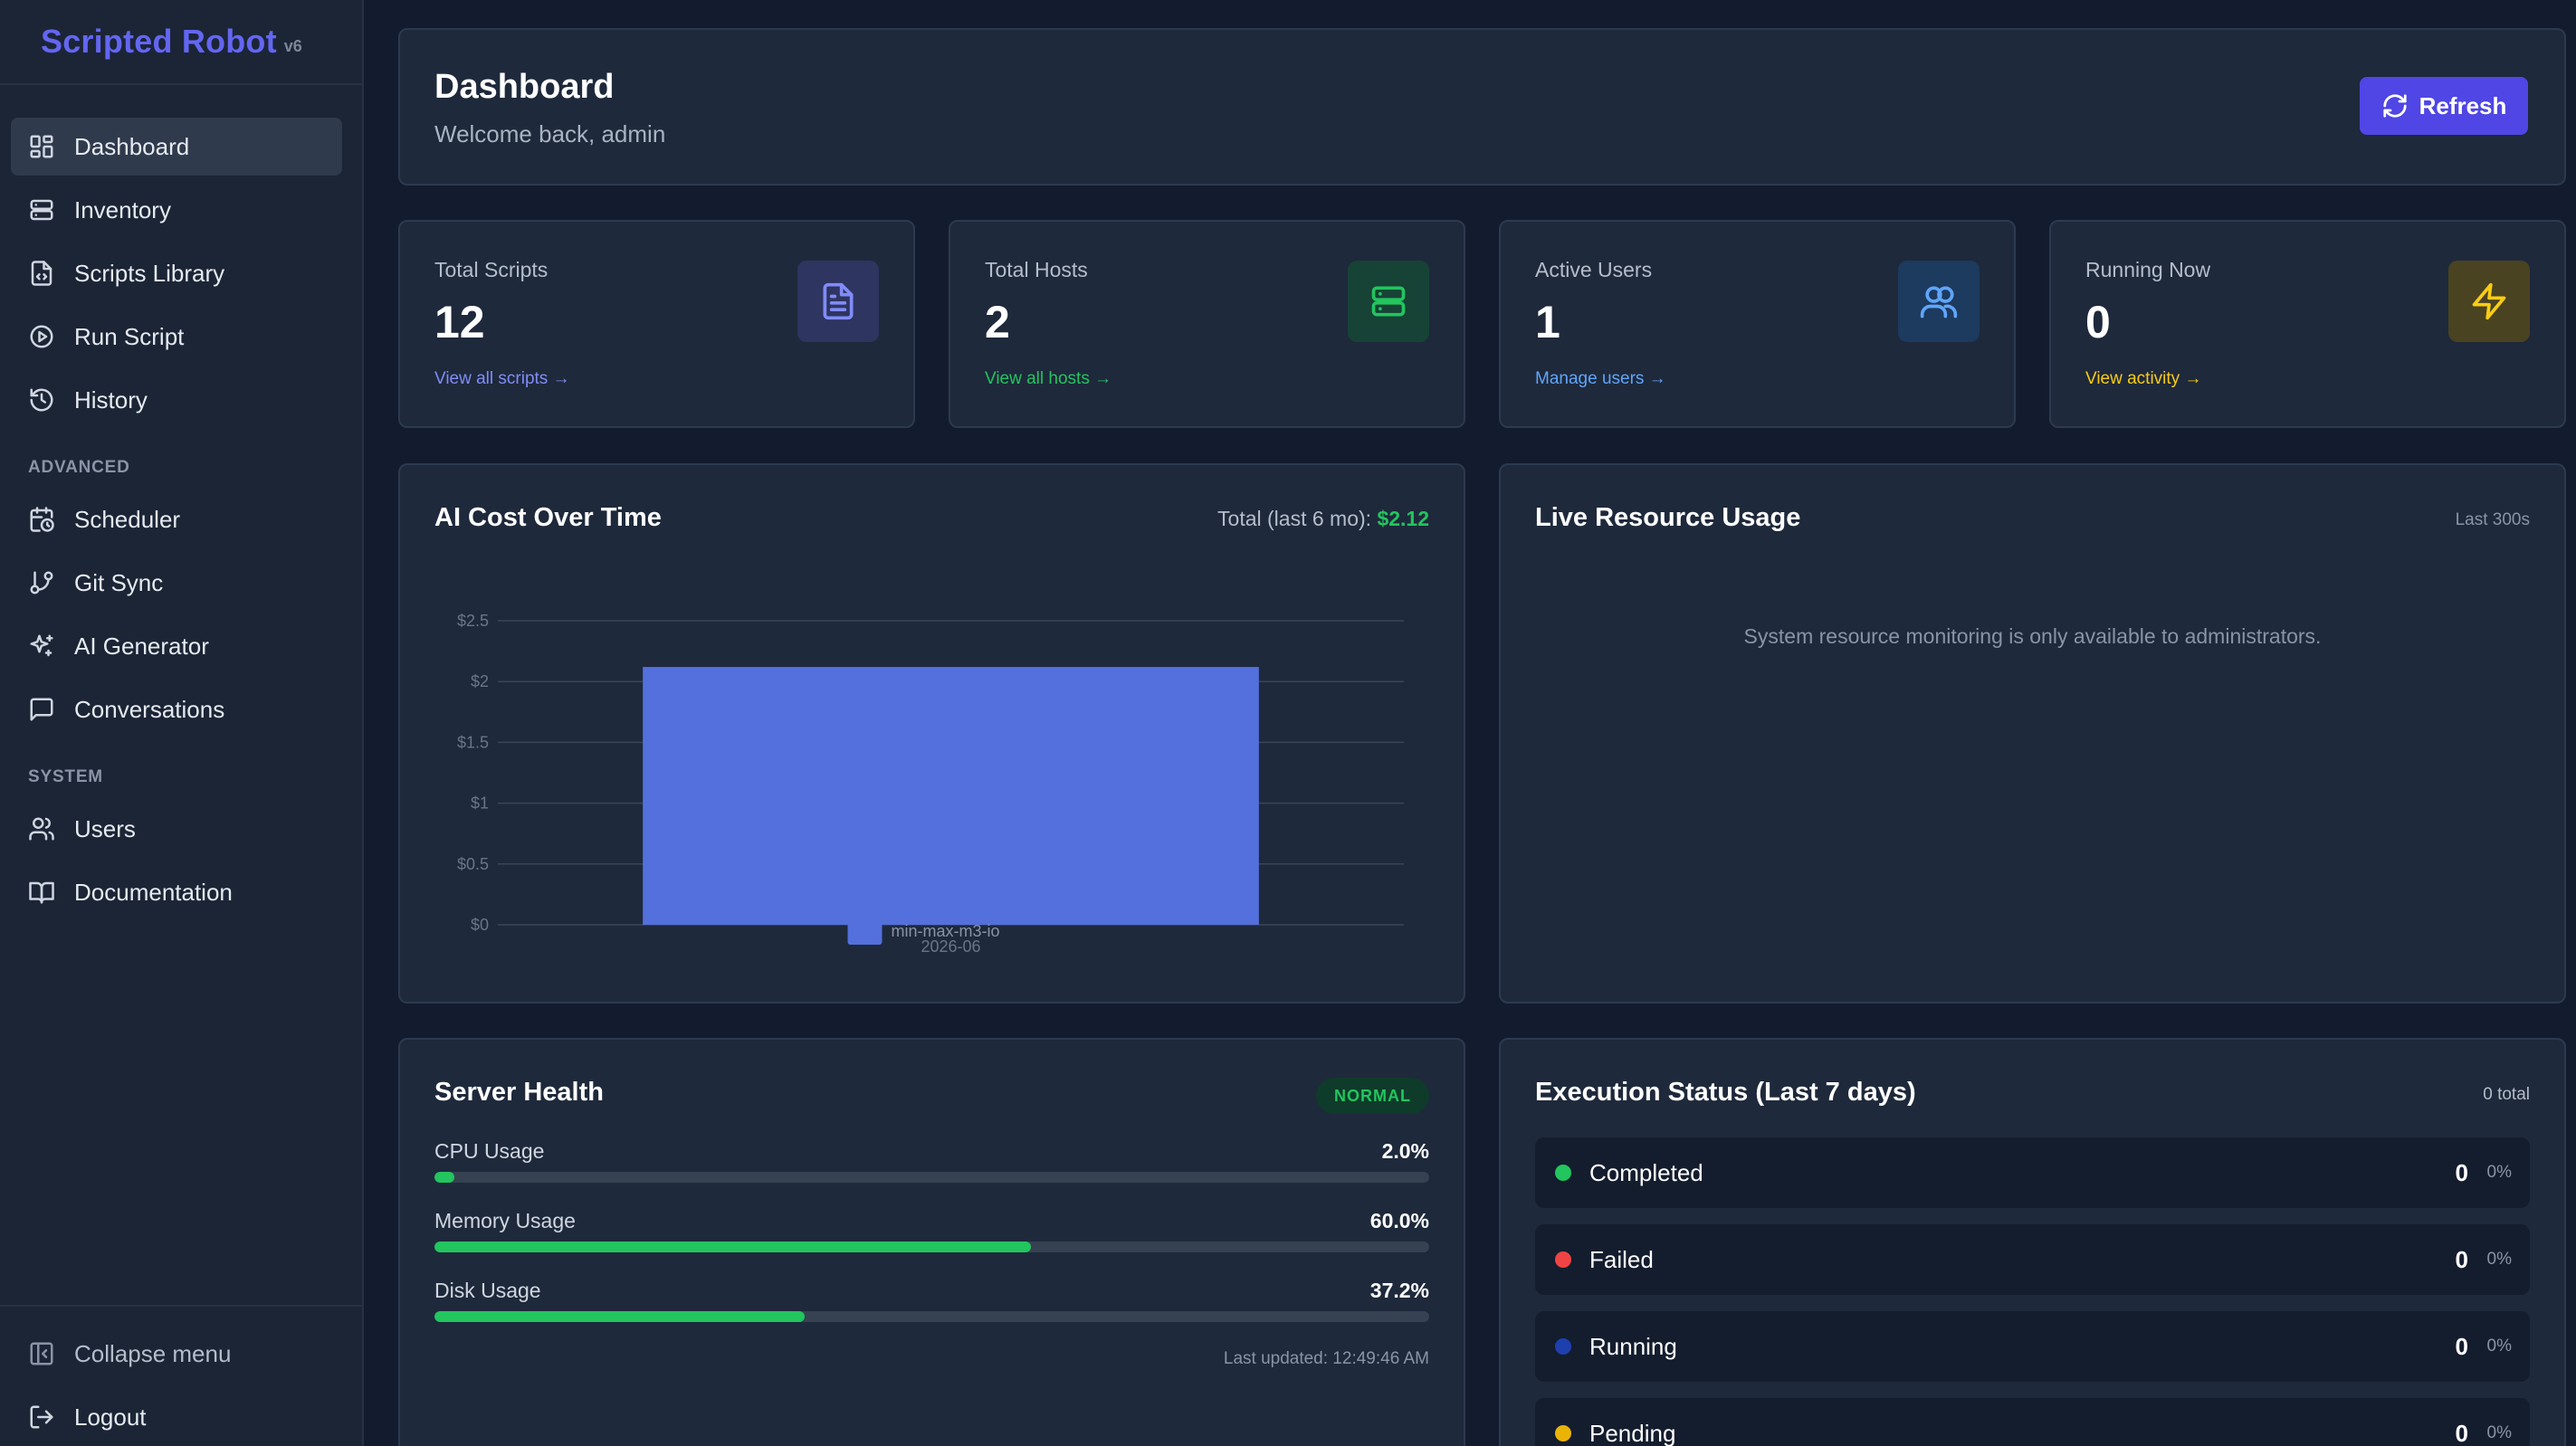 The width and height of the screenshot is (2576, 1446). I want to click on status-label: Completed, so click(1646, 1172).